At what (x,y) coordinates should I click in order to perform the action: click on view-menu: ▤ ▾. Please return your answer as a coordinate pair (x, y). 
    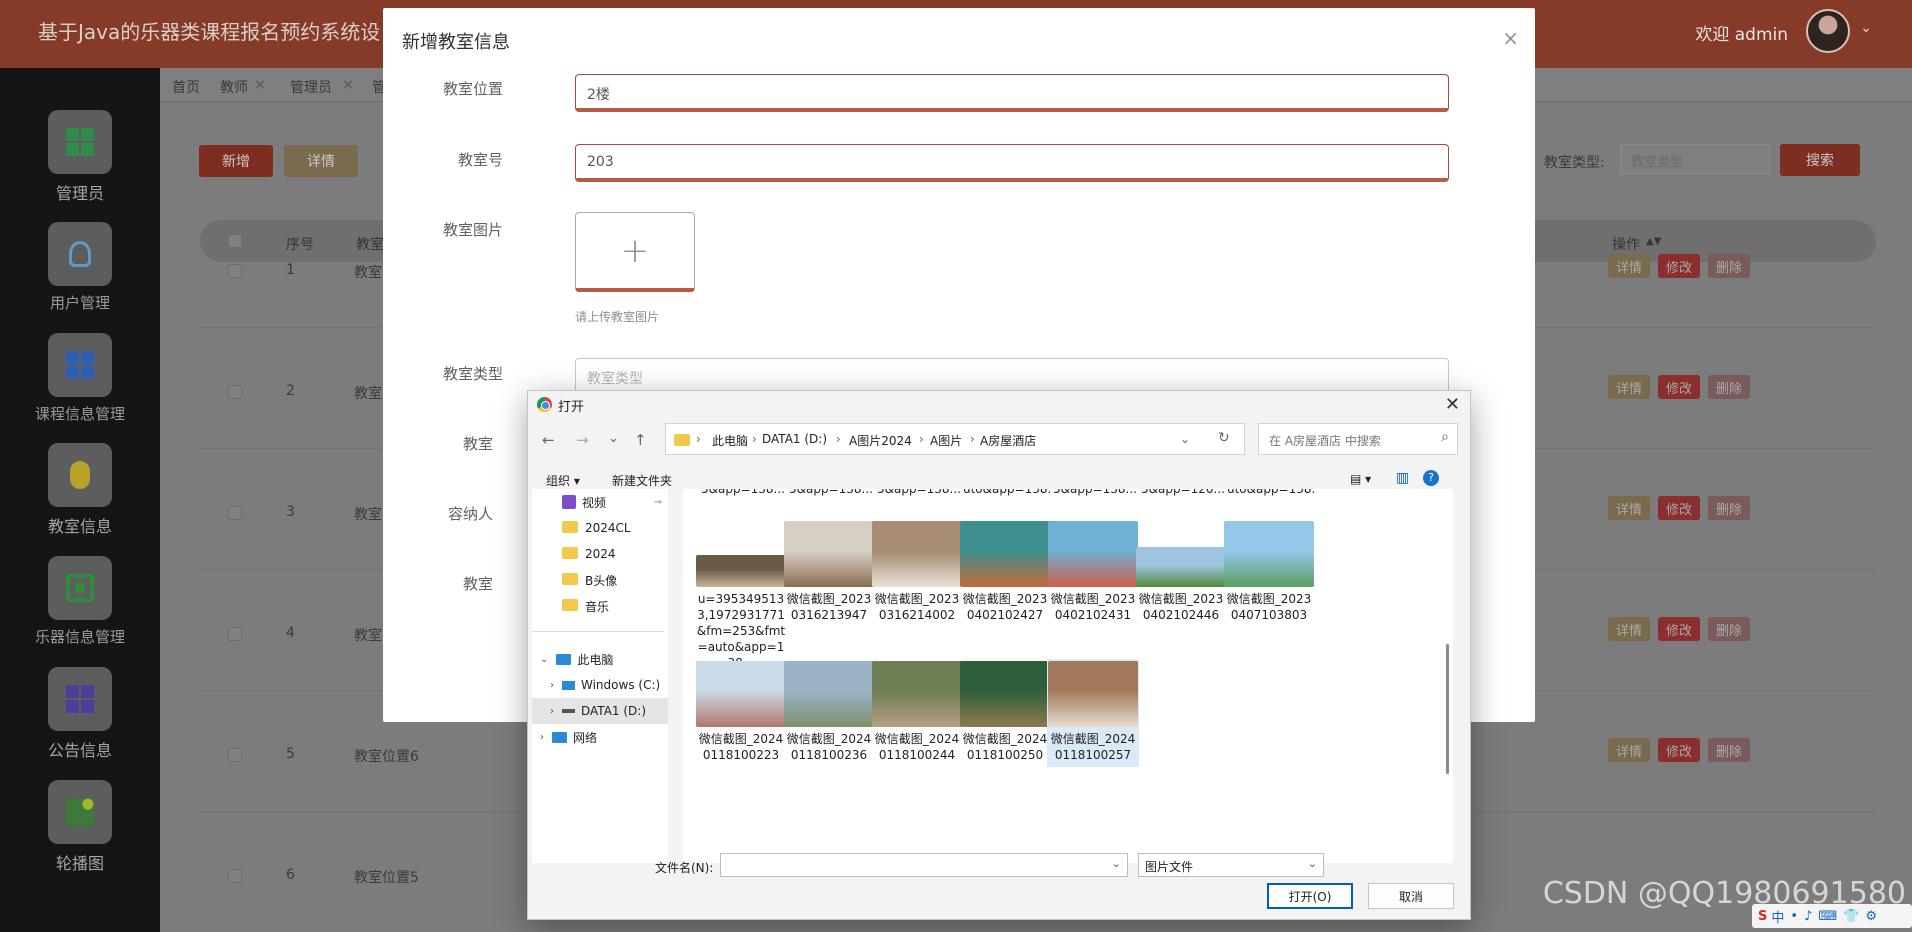
    Looking at the image, I should click on (1360, 479).